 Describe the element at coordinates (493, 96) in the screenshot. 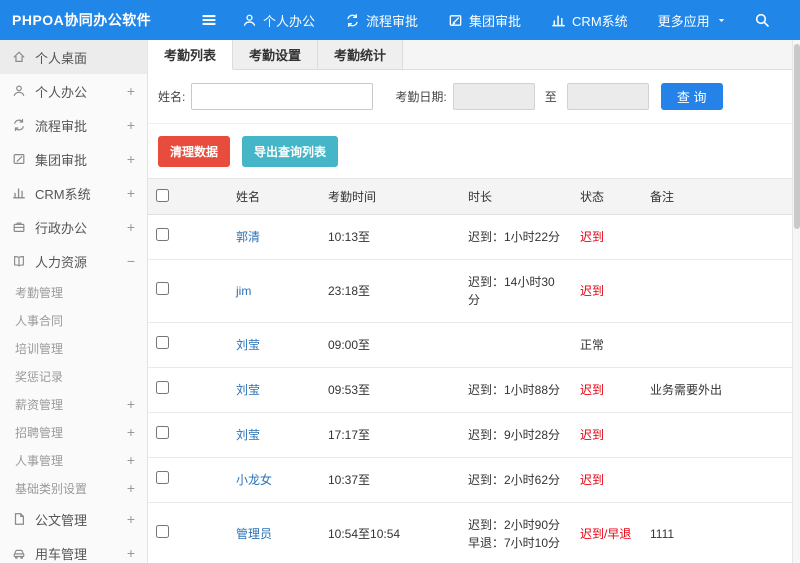

I see `date-from-input` at that location.